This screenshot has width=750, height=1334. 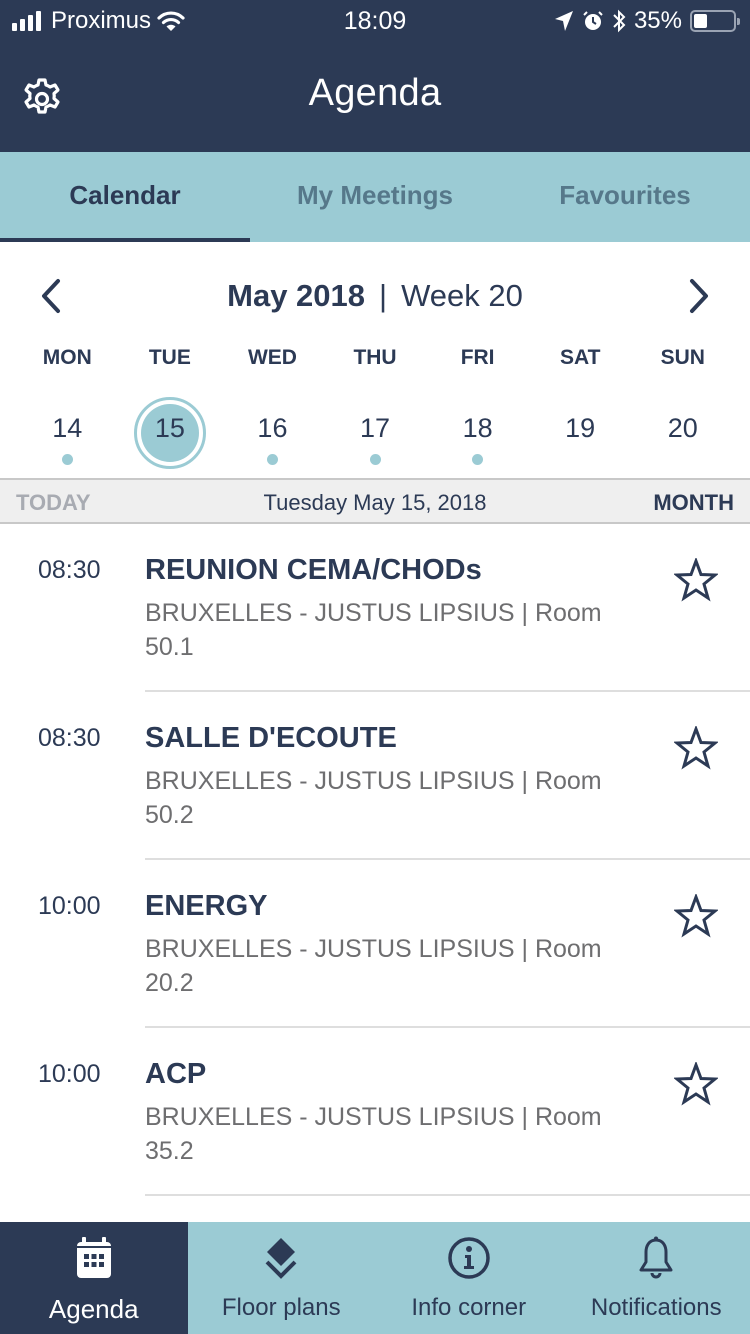 What do you see at coordinates (373, 798) in the screenshot?
I see `meeting-location: BRUXELLES - JUSTUS LIPSIUS | Room 50.2` at bounding box center [373, 798].